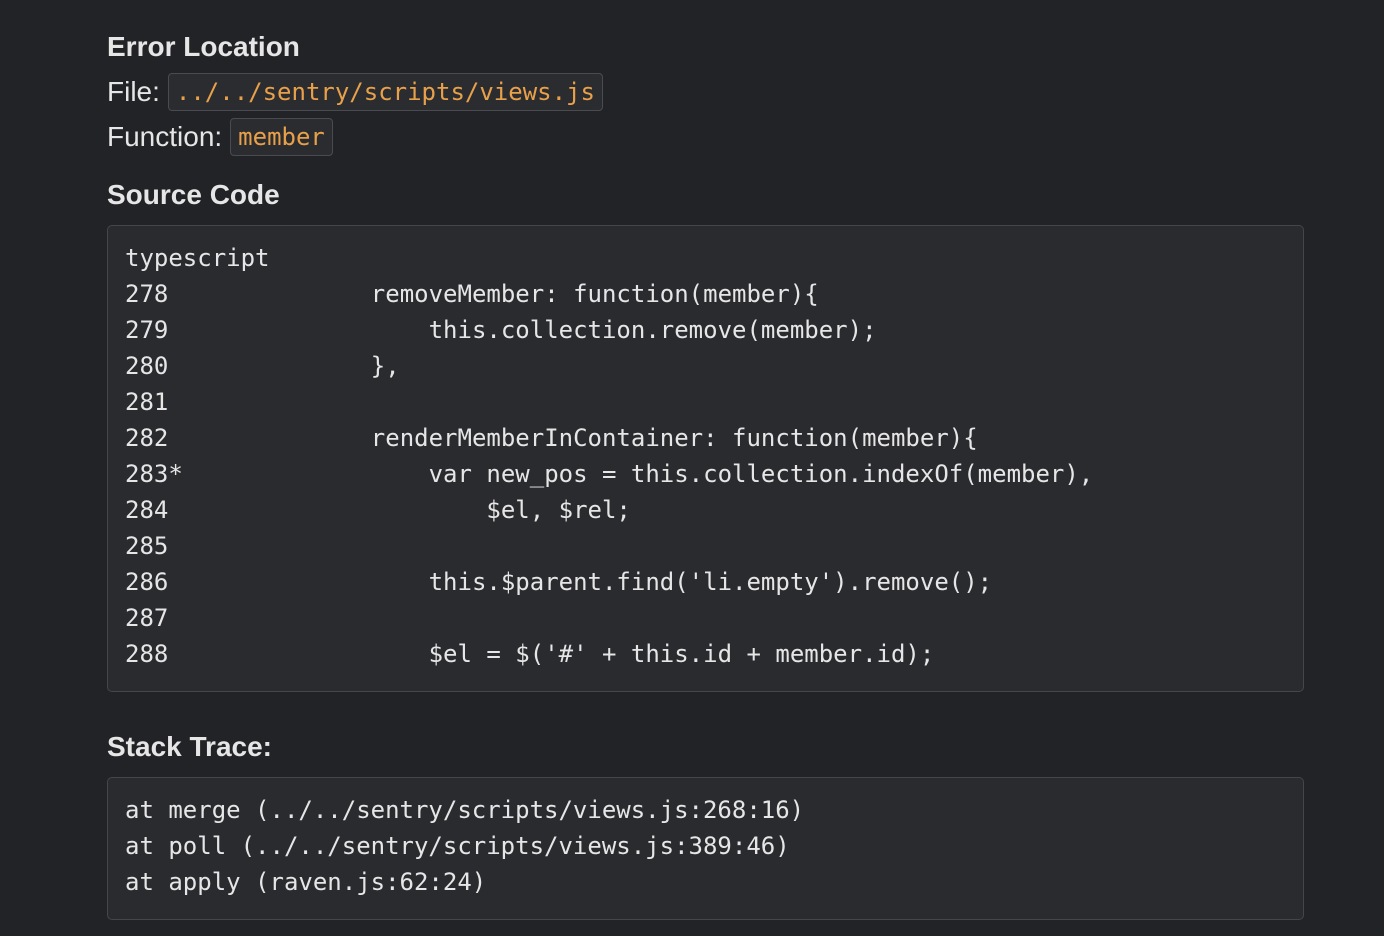 The width and height of the screenshot is (1384, 936). I want to click on file-row: File: ../../sentry/scripts/views.js, so click(355, 92).